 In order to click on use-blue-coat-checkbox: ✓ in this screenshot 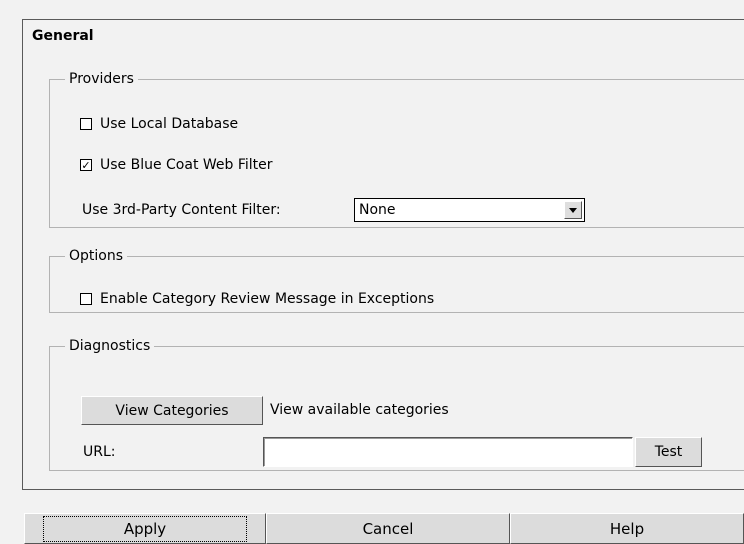, I will do `click(86, 165)`.